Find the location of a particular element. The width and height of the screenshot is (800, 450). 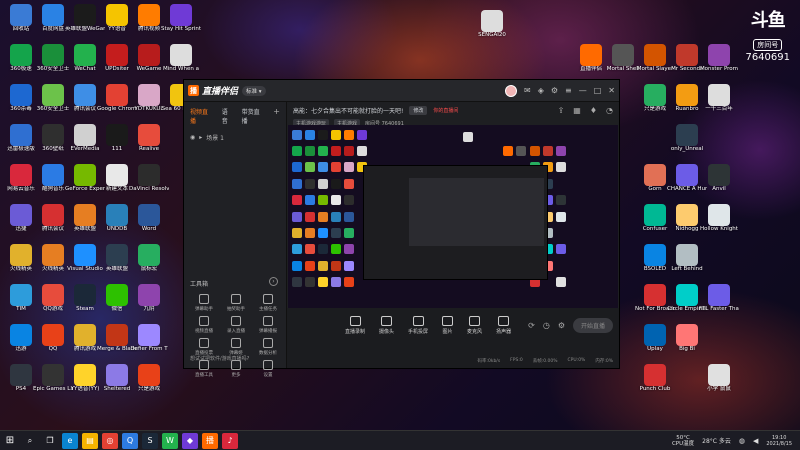

toolbox-item: 主播任务 is located at coordinates (268, 303).